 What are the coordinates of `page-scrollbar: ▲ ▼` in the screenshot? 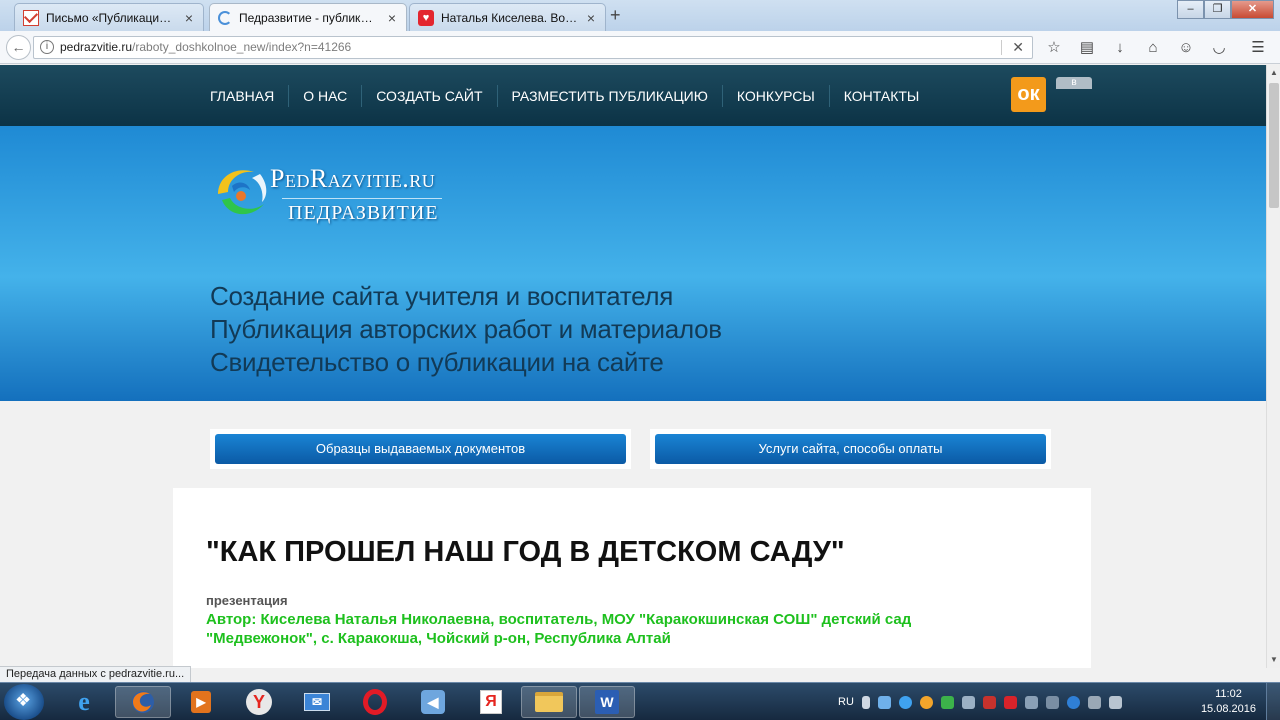 It's located at (1273, 366).